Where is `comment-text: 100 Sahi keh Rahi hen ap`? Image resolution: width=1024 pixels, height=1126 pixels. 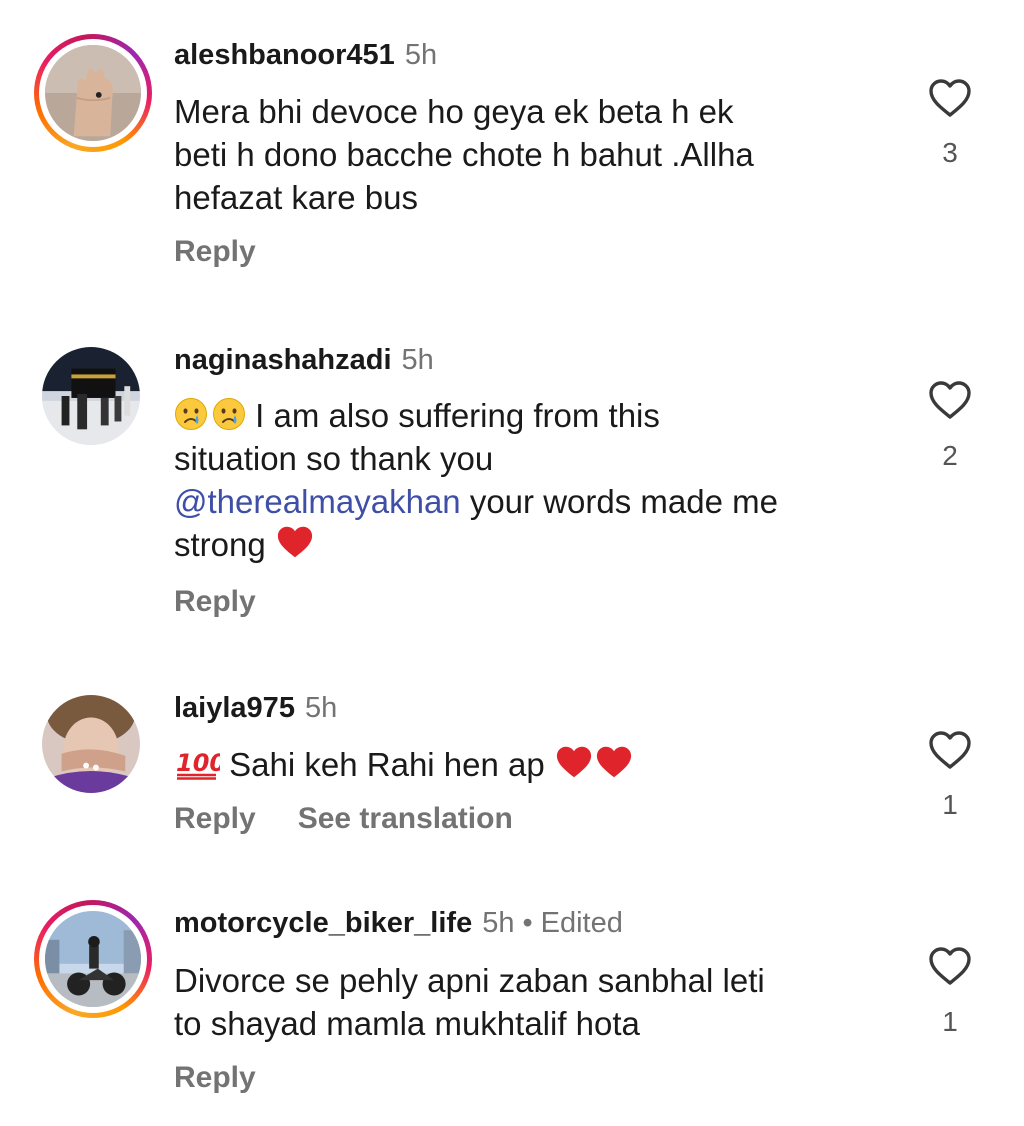
comment-text: 100 Sahi keh Rahi hen ap is located at coordinates (524, 764).